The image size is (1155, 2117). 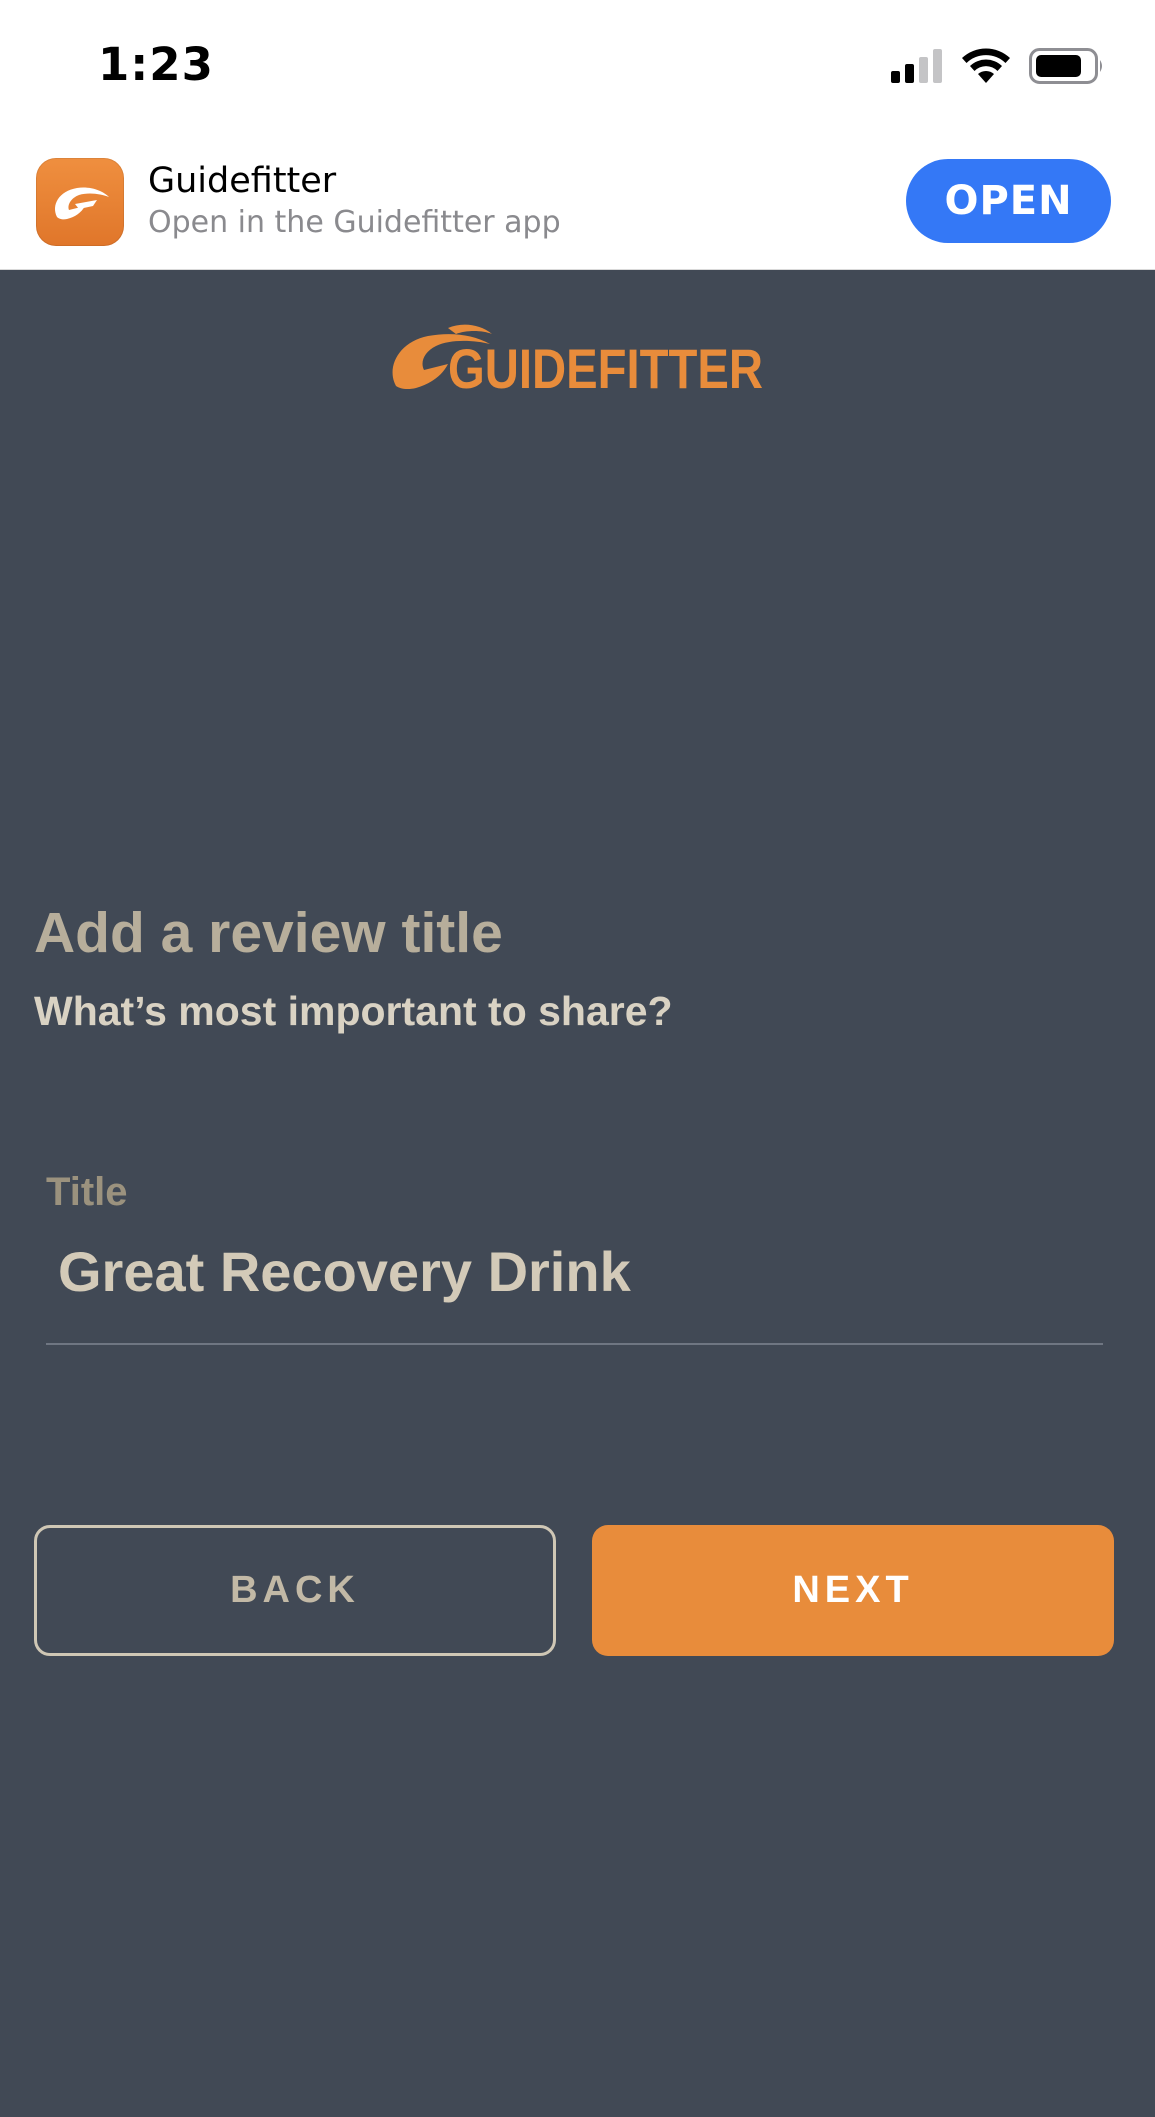 I want to click on page-subtitle: What’s most important to share?, so click(x=353, y=1011).